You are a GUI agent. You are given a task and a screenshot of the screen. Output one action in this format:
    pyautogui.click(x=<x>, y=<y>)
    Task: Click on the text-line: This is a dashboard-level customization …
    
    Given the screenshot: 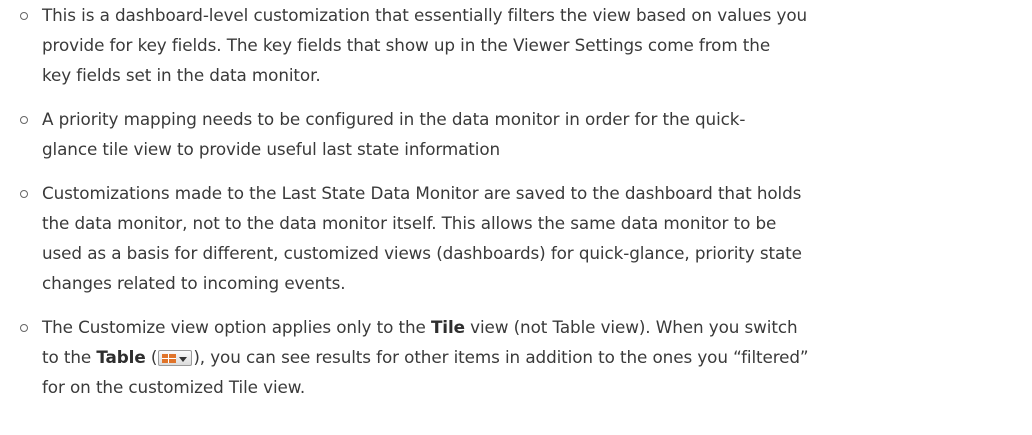 What is the action you would take?
    pyautogui.click(x=425, y=15)
    